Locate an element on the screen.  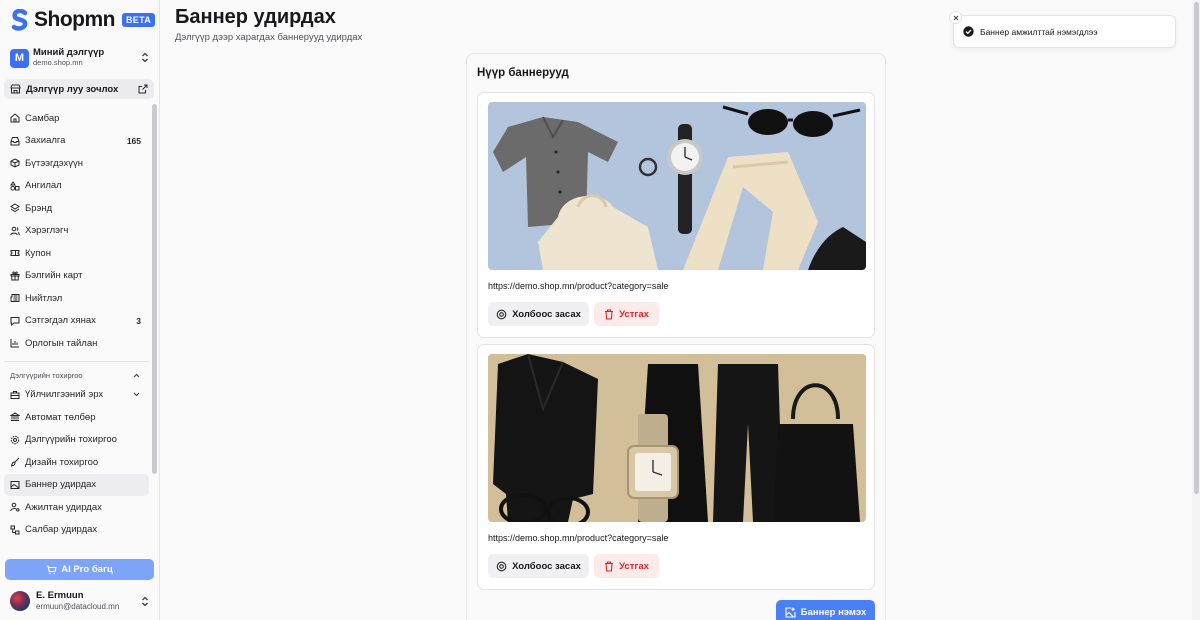
link-settings-icon is located at coordinates (501, 566).